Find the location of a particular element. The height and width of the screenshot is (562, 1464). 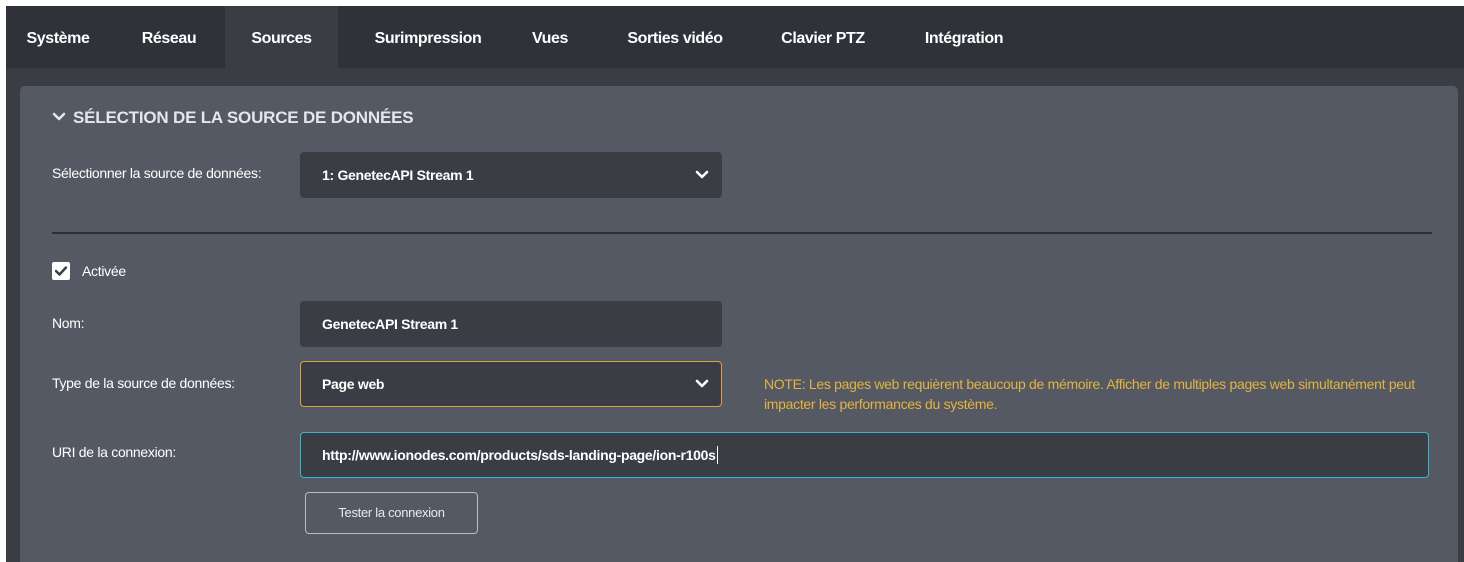

checkmark-icon is located at coordinates (61, 271).